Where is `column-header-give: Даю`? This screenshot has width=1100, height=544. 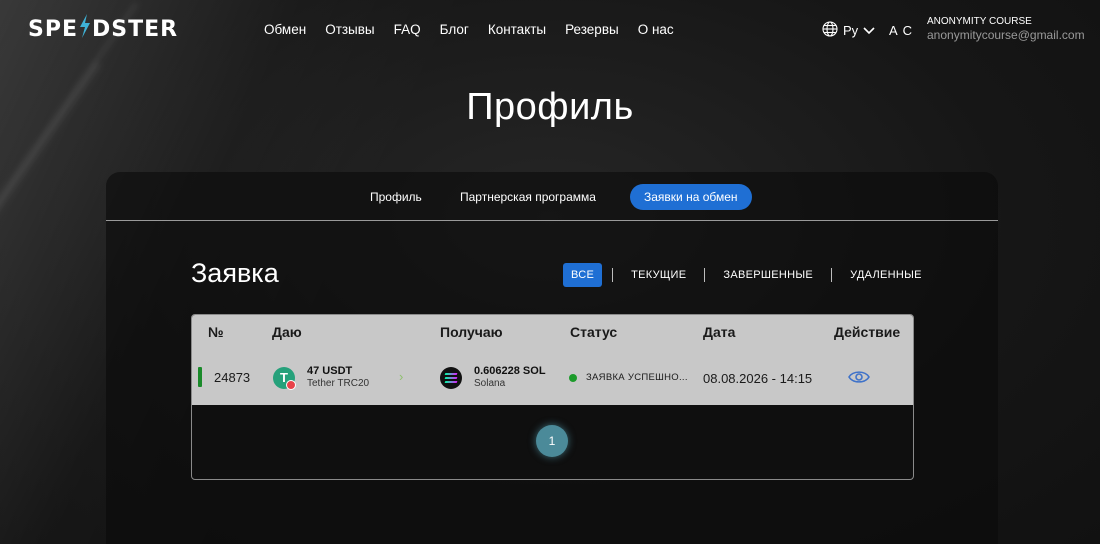 column-header-give: Даю is located at coordinates (287, 332).